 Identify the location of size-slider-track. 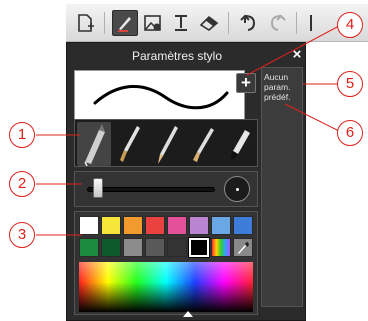
(151, 189).